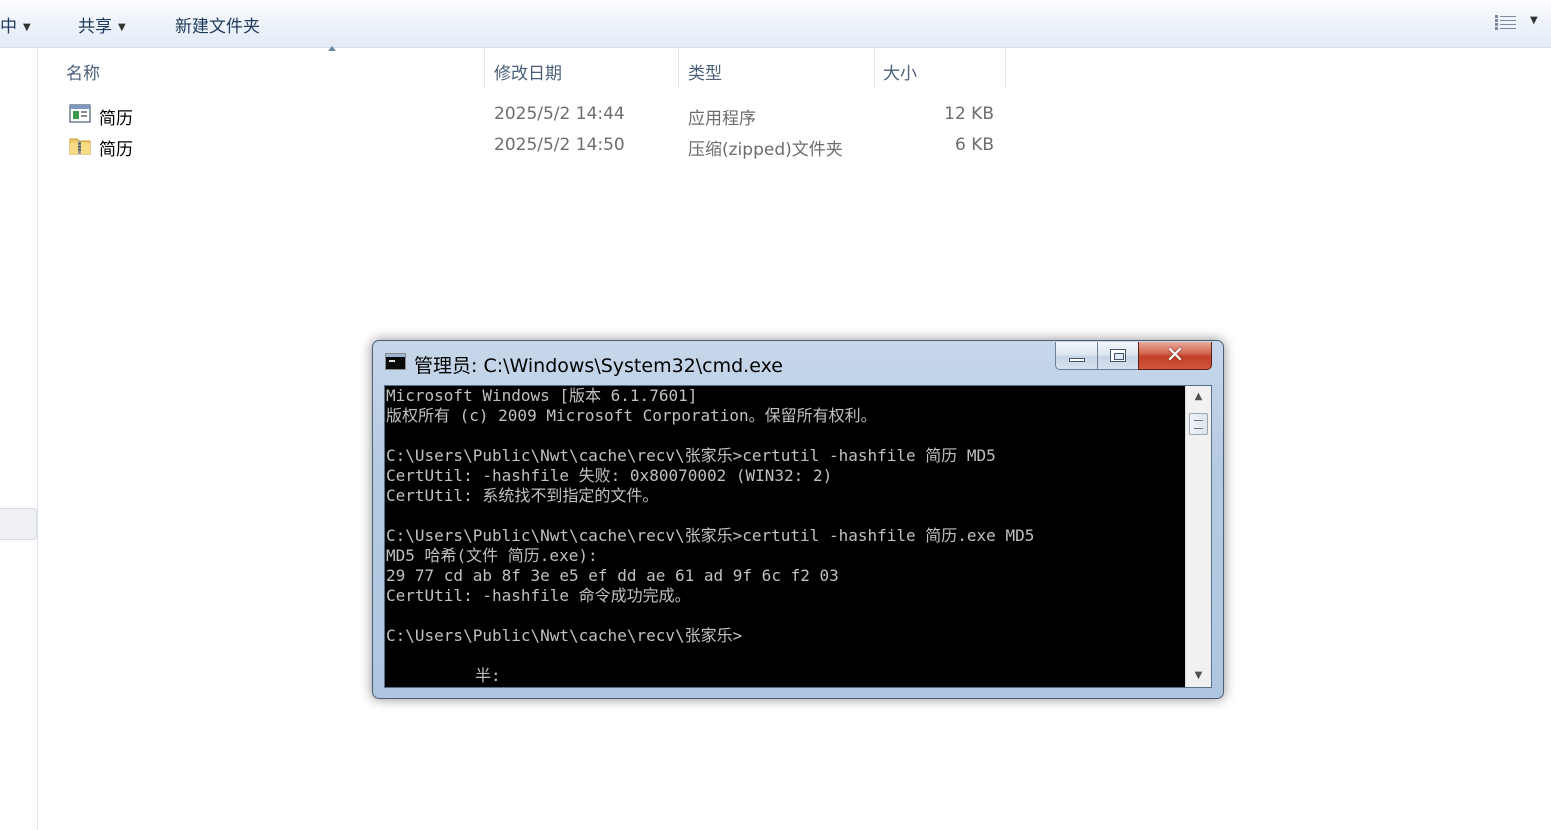 This screenshot has height=830, width=1551. Describe the element at coordinates (586, 68) in the screenshot. I see `column-header-date: 修改日期` at that location.